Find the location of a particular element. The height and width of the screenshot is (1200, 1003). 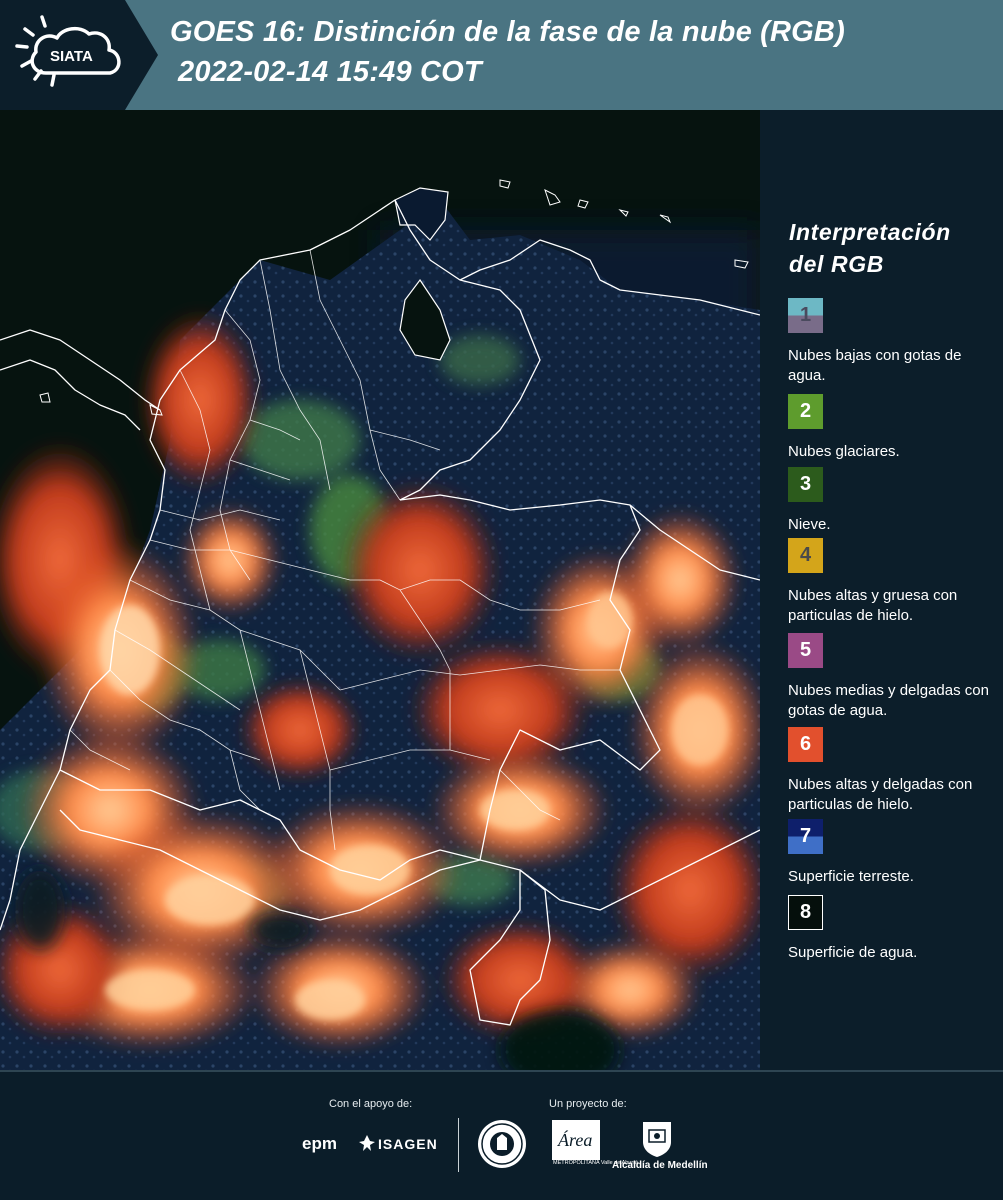

legend-label: Nubes bajas con gotas de agua. is located at coordinates (875, 365).